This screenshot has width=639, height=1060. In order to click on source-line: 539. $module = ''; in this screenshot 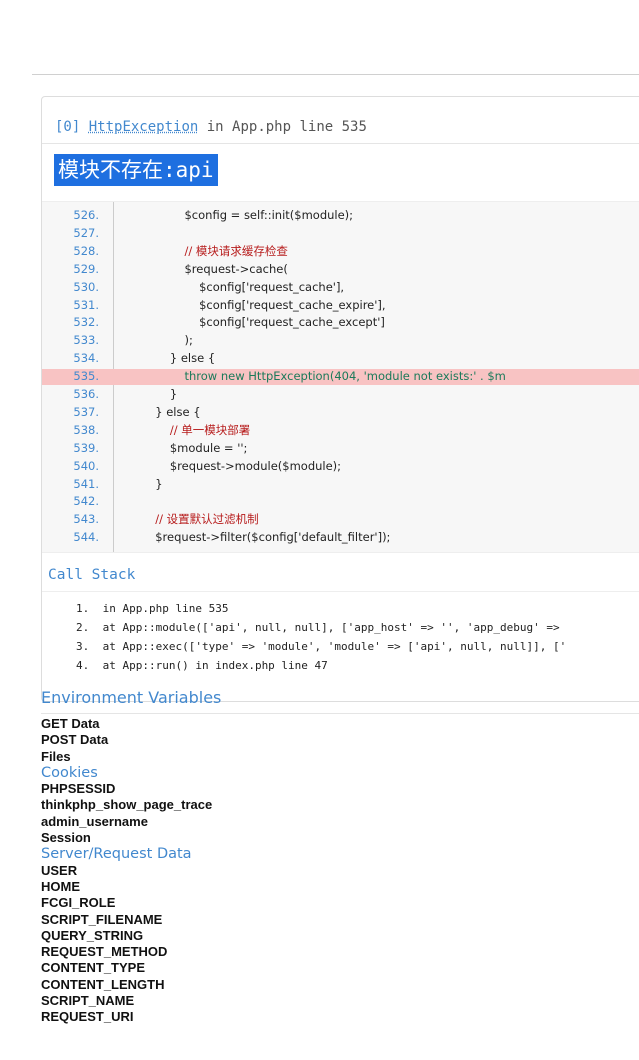, I will do `click(340, 449)`.